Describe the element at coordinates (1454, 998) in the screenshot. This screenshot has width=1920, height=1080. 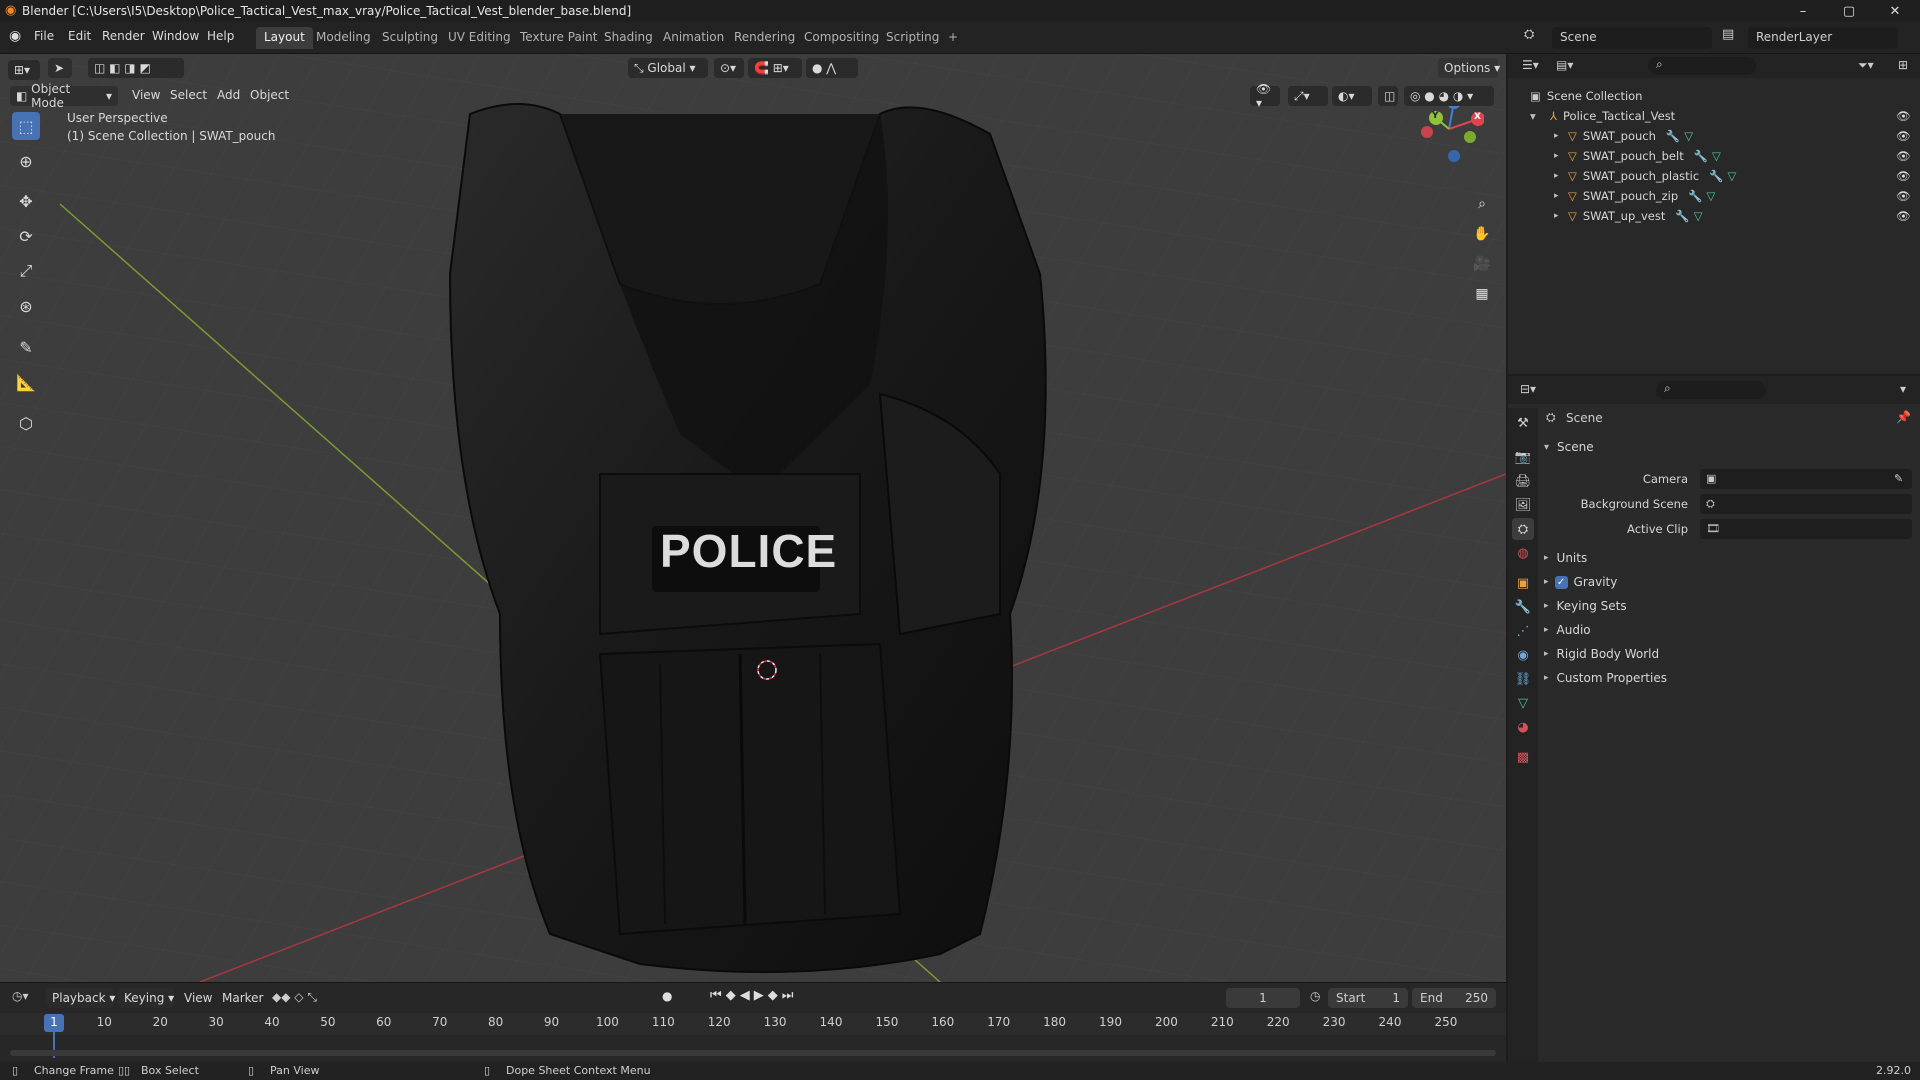
I see `end-frame-field: End 250` at that location.